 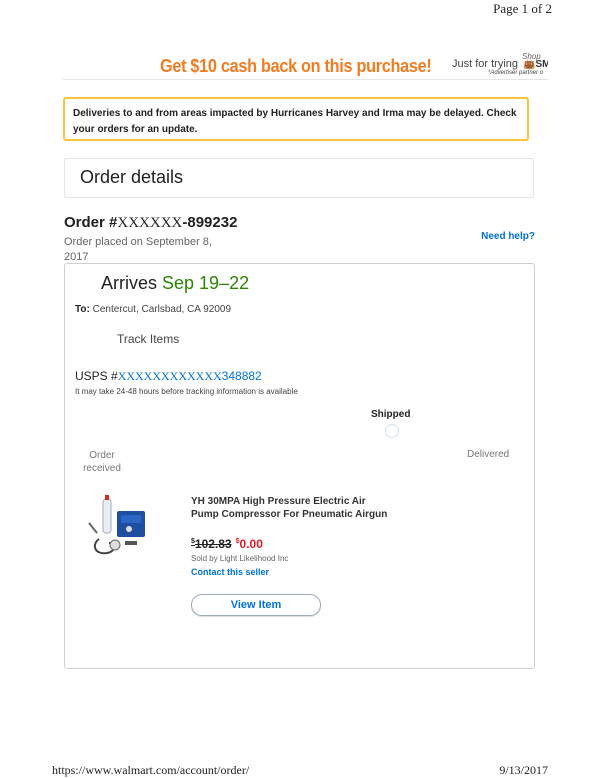 What do you see at coordinates (541, 64) in the screenshot?
I see `partner-brand-text: SMA` at bounding box center [541, 64].